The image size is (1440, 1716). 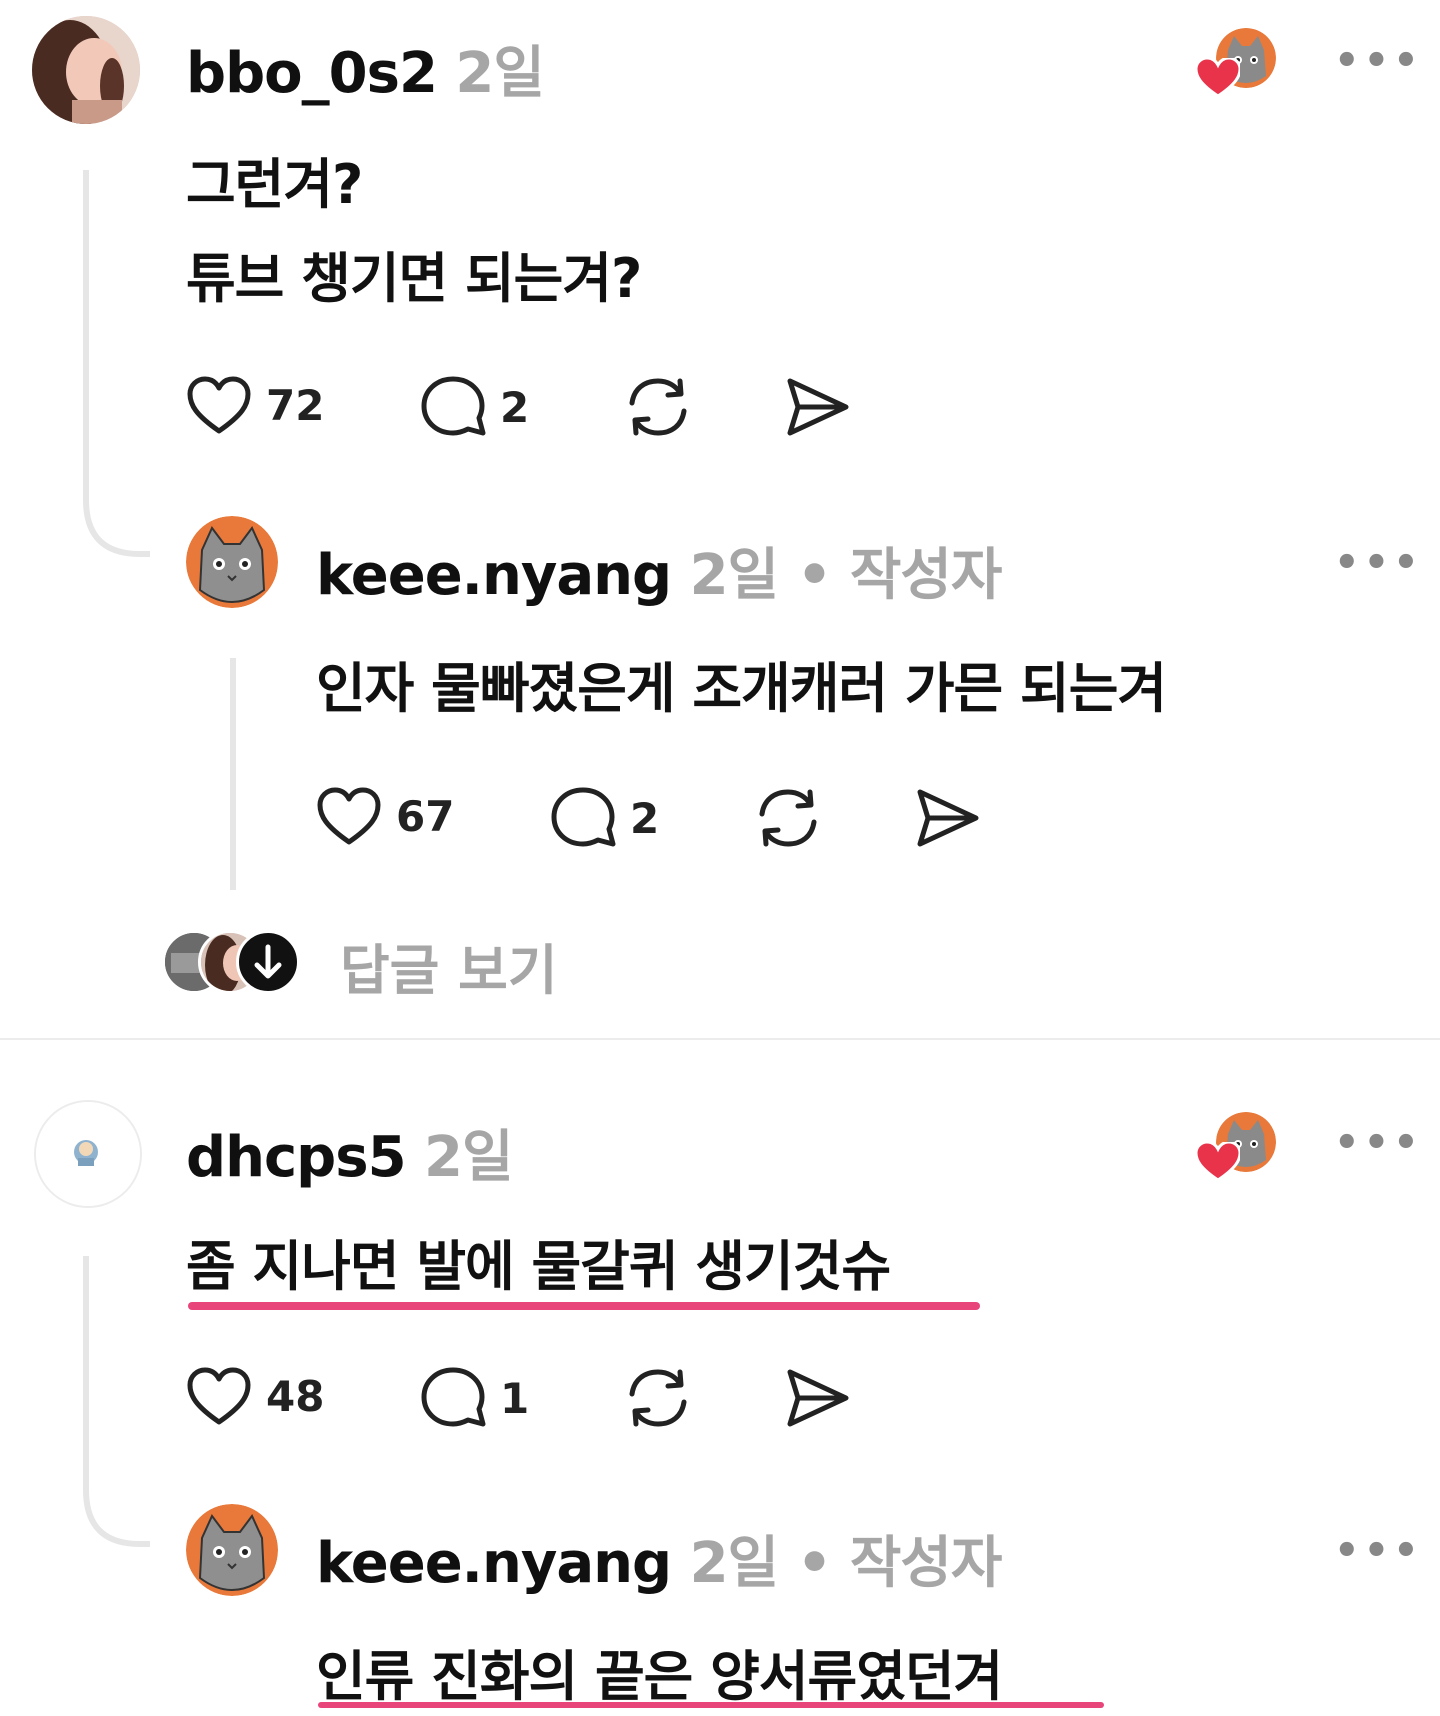 I want to click on arrow-down-icon, so click(x=268, y=962).